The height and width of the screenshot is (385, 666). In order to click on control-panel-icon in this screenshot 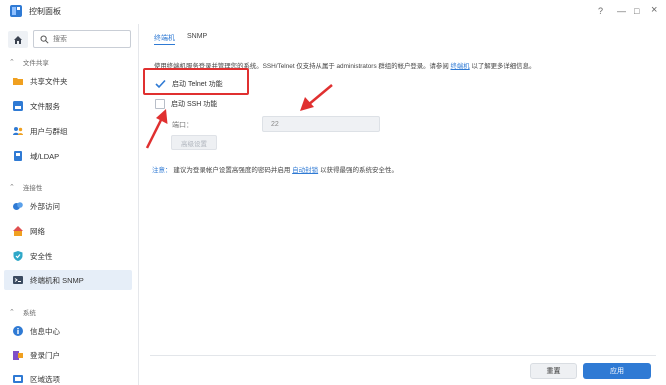, I will do `click(16, 11)`.